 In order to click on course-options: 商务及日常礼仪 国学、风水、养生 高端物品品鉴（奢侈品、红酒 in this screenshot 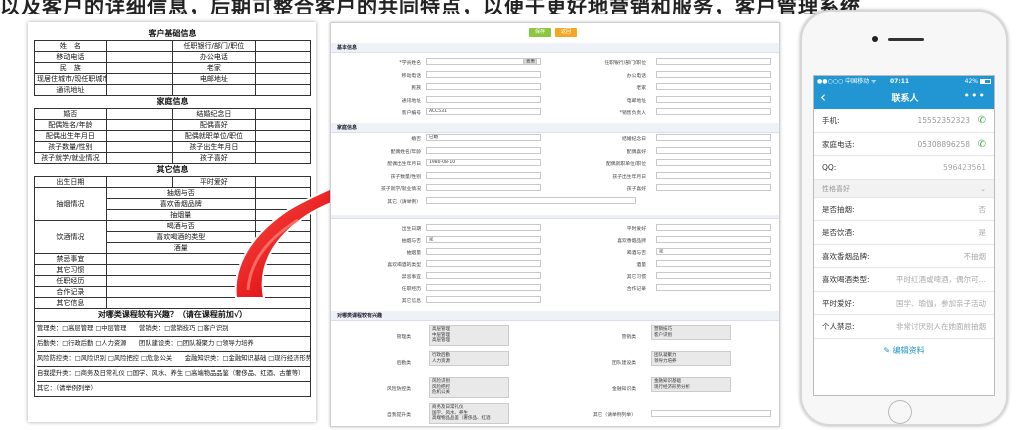, I will do `click(469, 413)`.